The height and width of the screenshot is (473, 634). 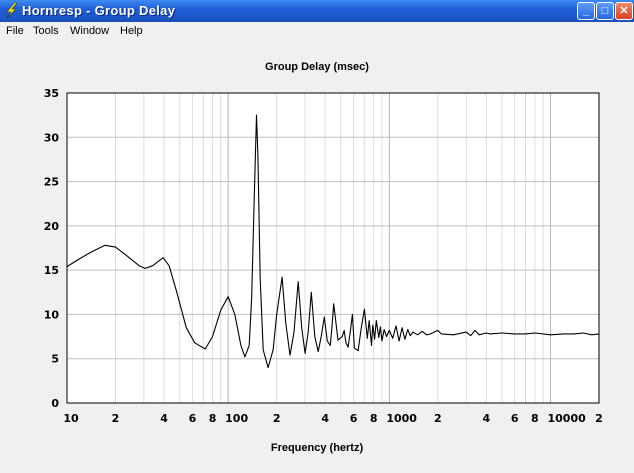 I want to click on y-tick-label: 0, so click(x=55, y=403).